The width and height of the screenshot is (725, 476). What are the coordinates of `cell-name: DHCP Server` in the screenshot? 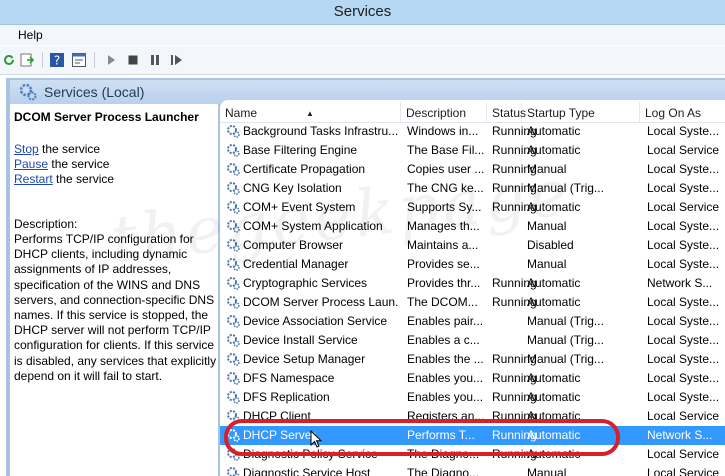 It's located at (279, 435).